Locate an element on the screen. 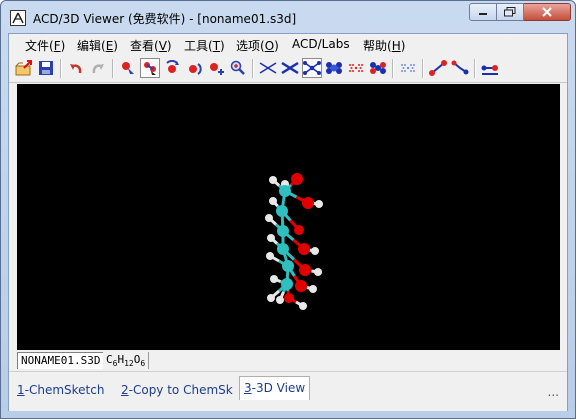 This screenshot has height=419, width=576. menu-help: 帮助(H) is located at coordinates (384, 45).